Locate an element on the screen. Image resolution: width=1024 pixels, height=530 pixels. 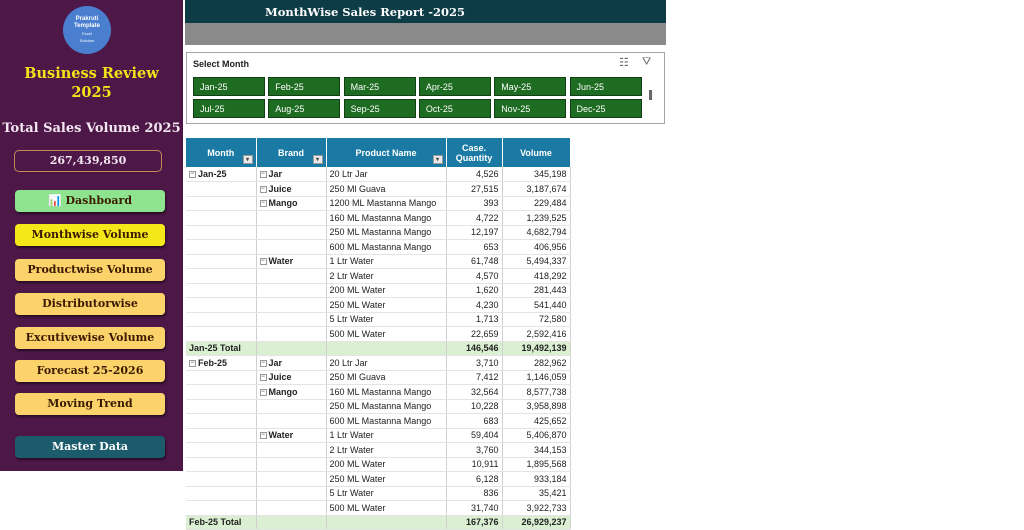
table-cell: 4,682,794 is located at coordinates (536, 232).